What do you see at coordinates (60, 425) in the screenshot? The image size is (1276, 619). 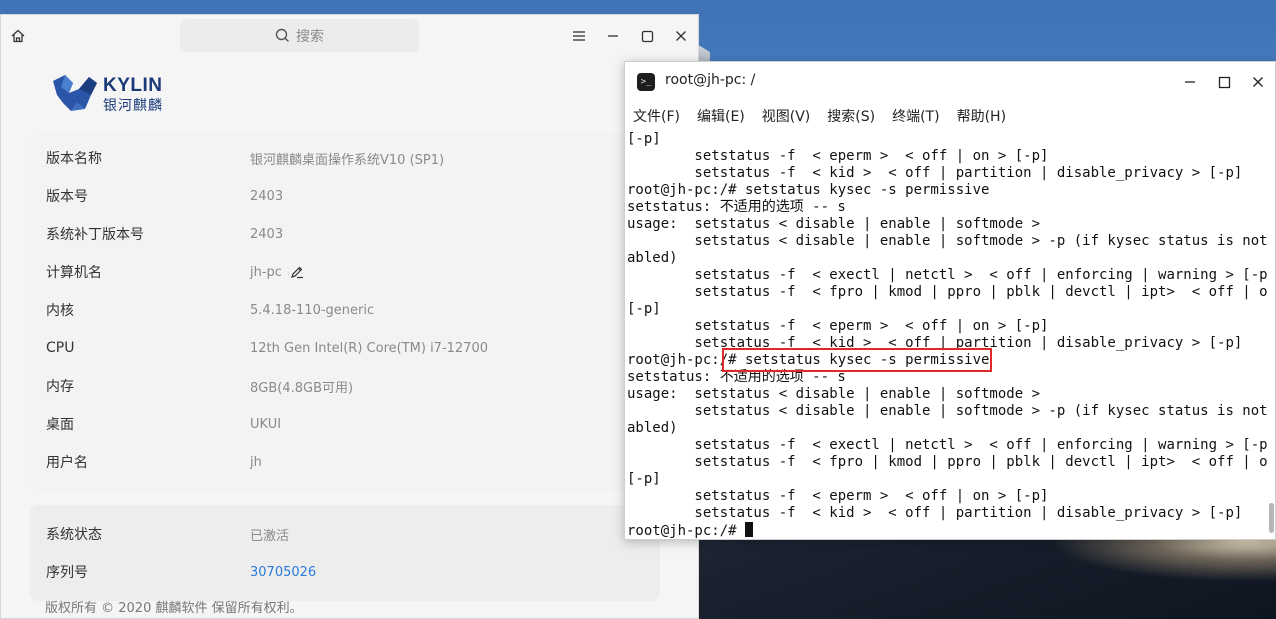 I see `label-desktop: 桌面` at bounding box center [60, 425].